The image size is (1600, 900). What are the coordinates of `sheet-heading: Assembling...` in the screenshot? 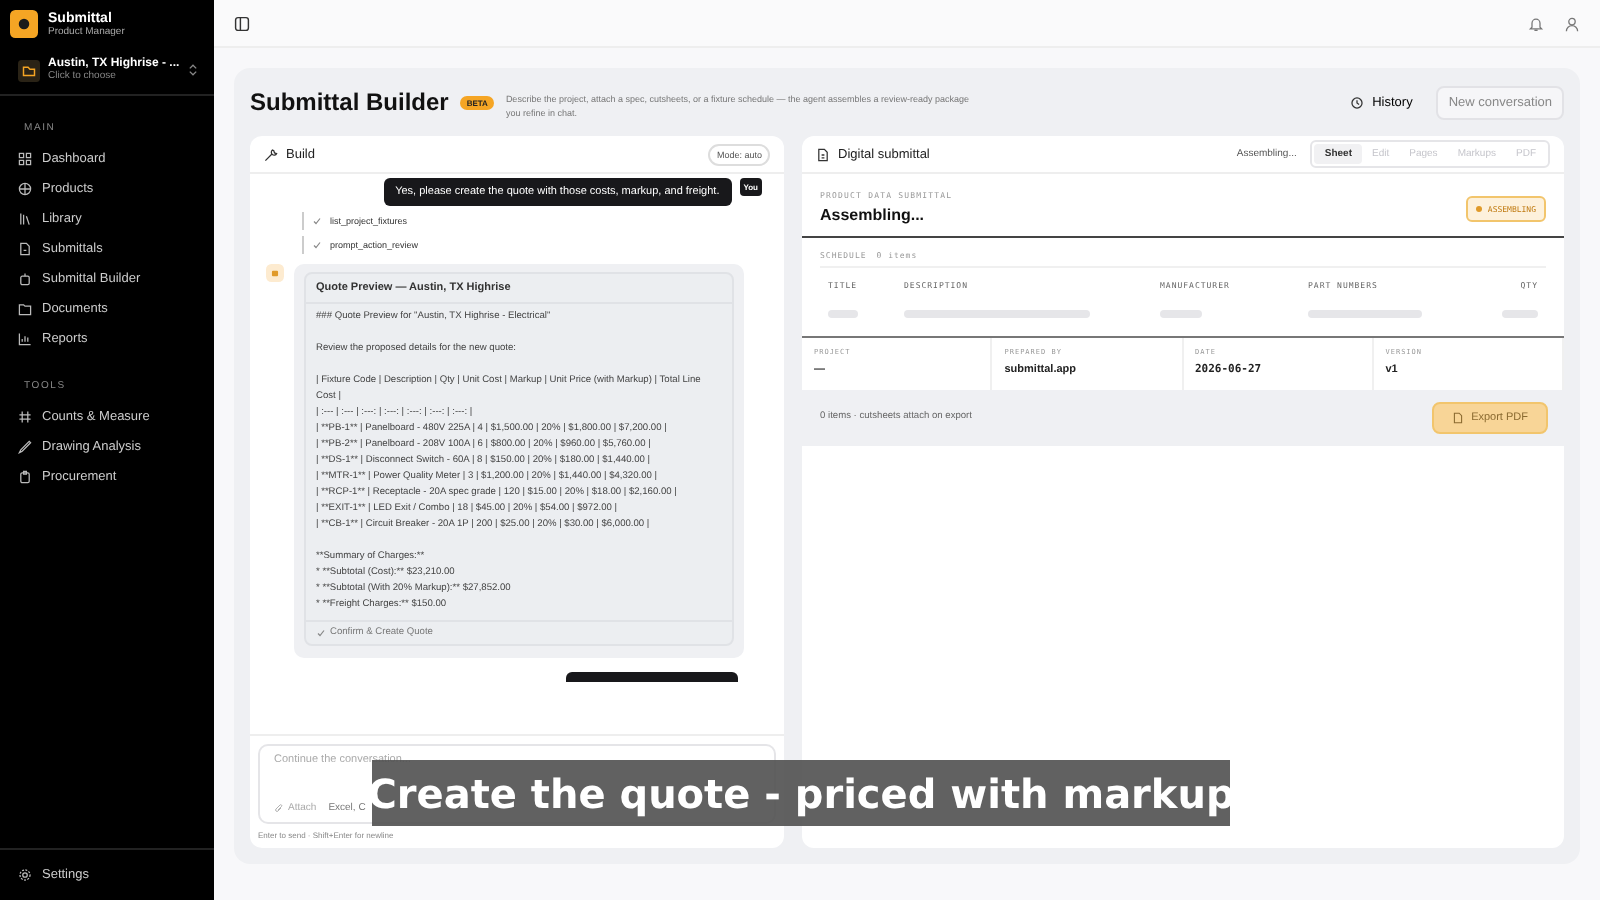 It's located at (873, 215).